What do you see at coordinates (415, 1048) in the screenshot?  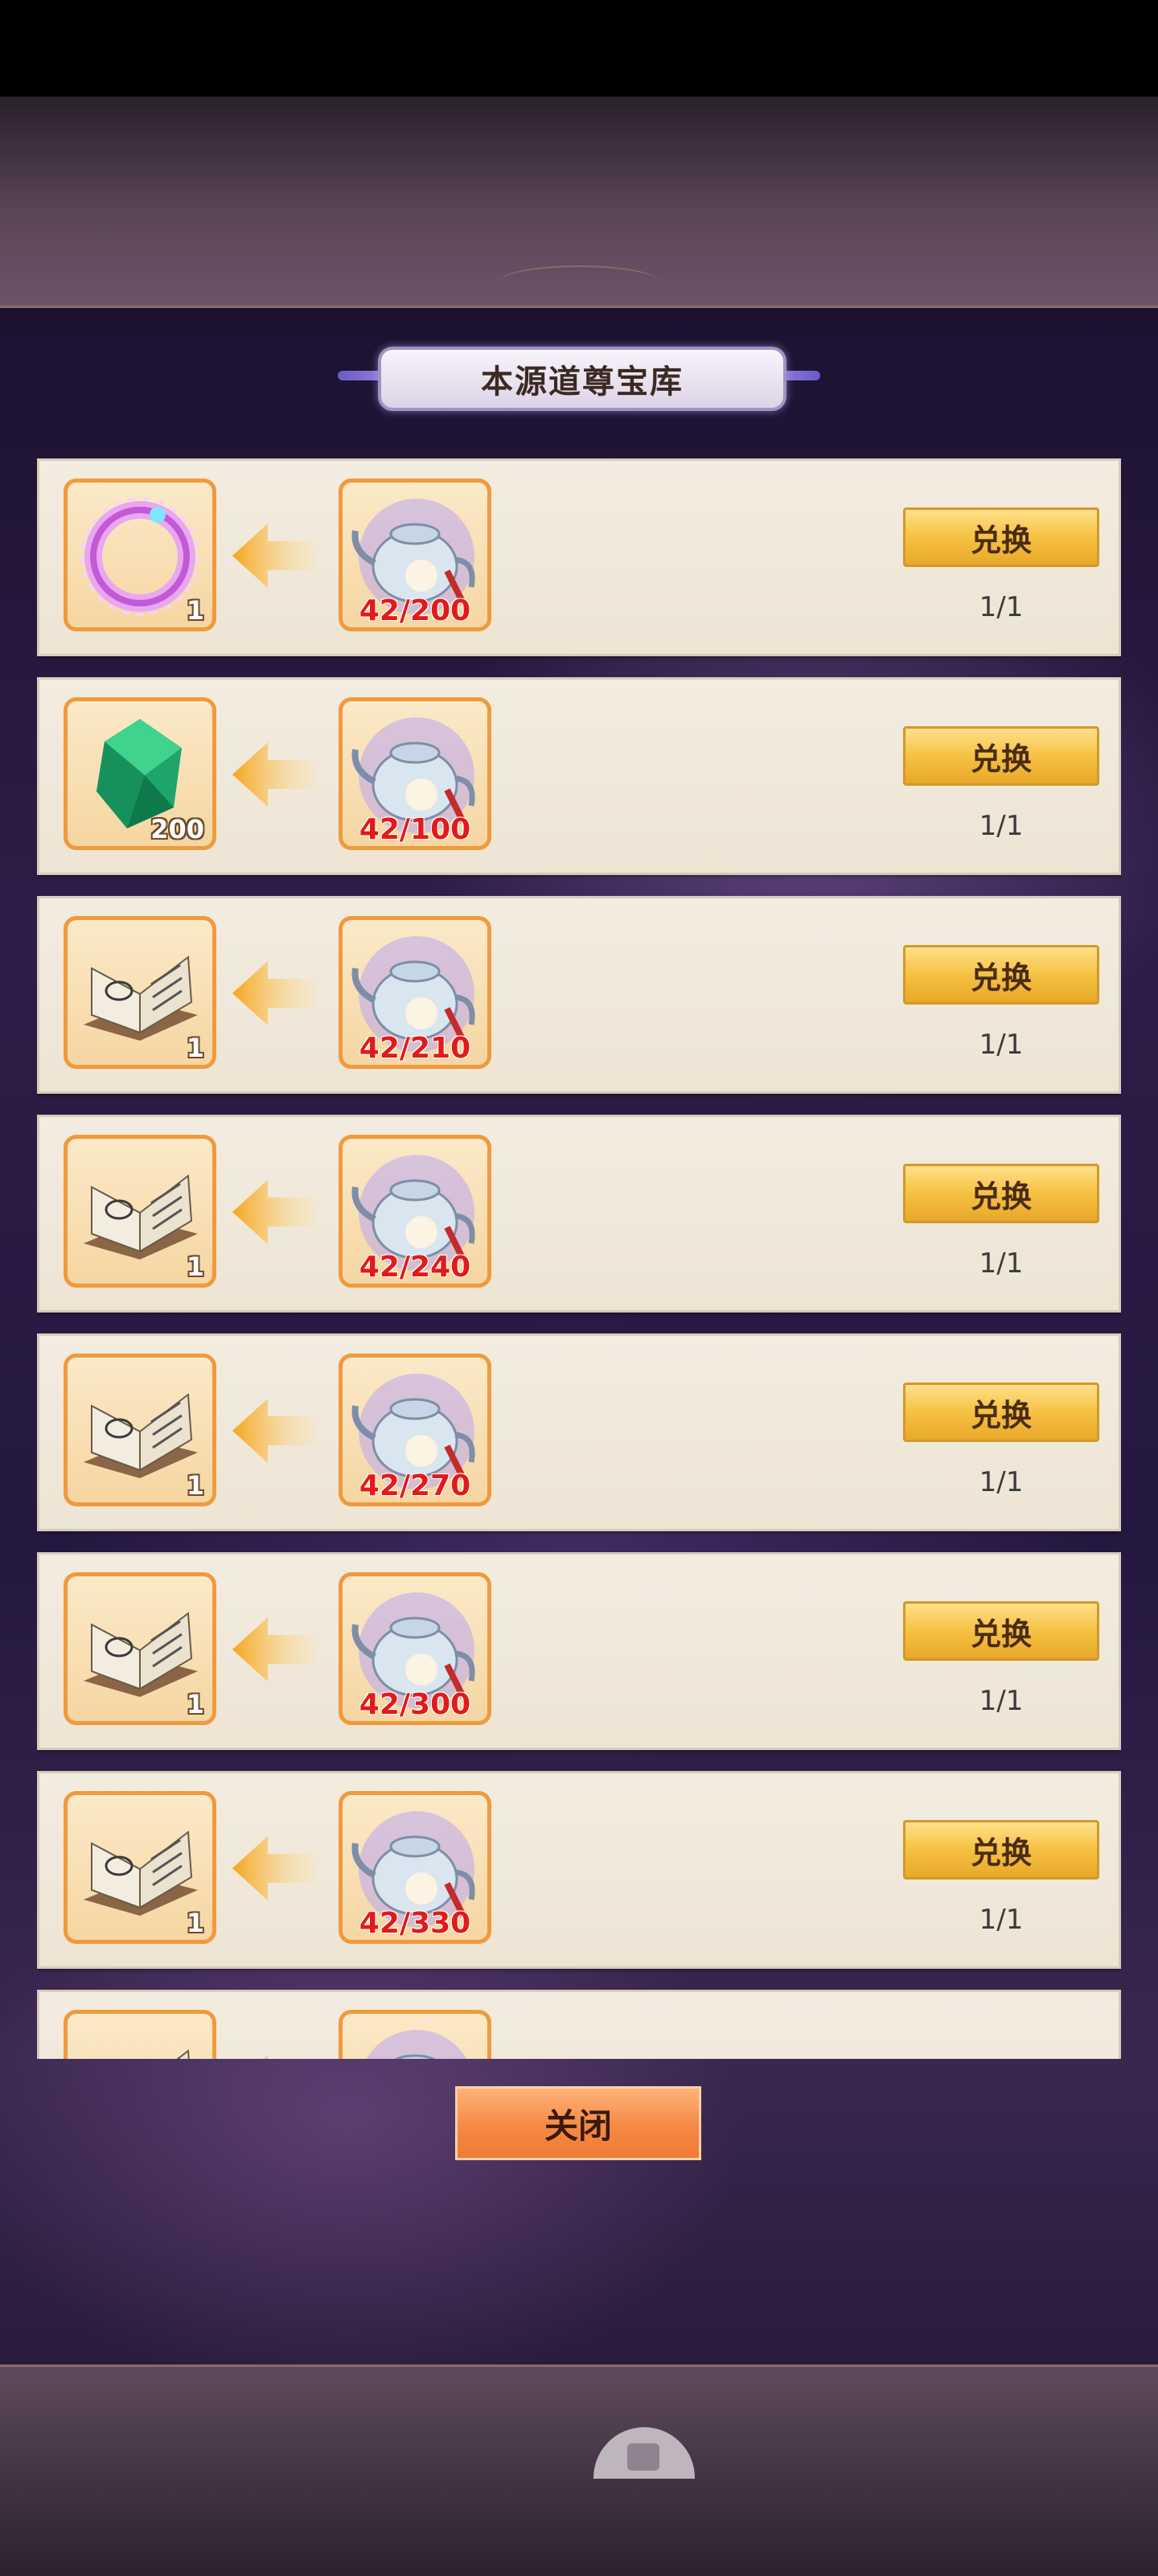 I see `cost-count: 42/210` at bounding box center [415, 1048].